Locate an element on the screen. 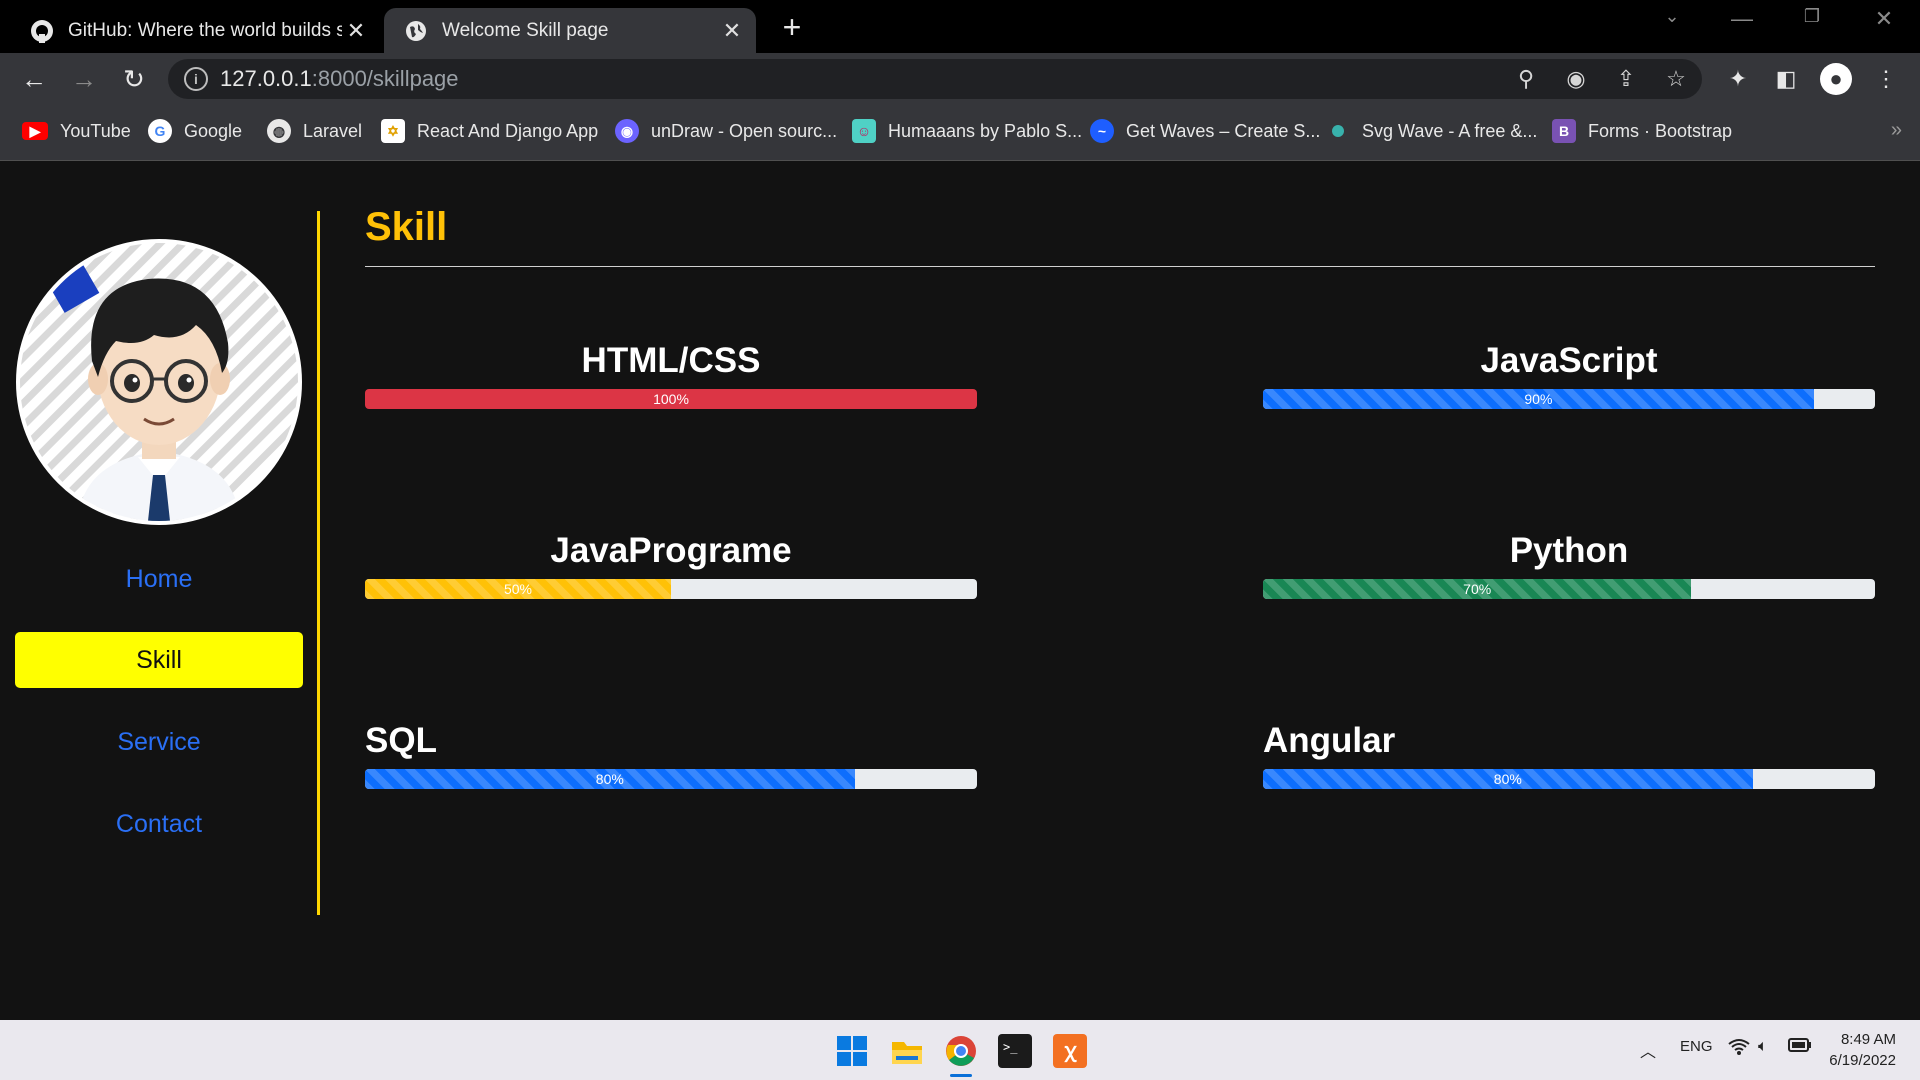 The image size is (1920, 1080). progress-bar: 50% is located at coordinates (671, 589).